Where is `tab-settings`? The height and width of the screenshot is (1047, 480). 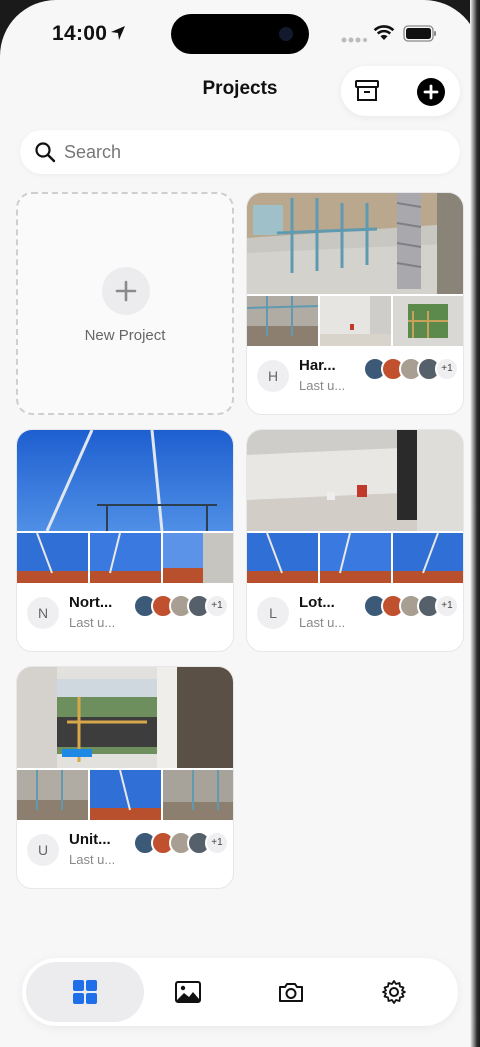 tab-settings is located at coordinates (394, 992).